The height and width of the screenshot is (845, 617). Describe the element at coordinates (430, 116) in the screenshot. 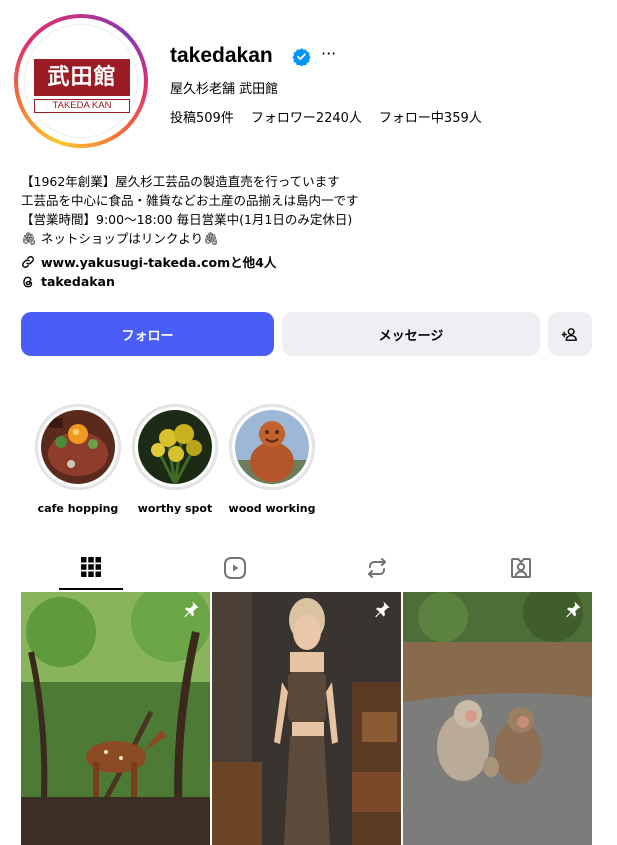

I see `following-count: フォロー中359人` at that location.